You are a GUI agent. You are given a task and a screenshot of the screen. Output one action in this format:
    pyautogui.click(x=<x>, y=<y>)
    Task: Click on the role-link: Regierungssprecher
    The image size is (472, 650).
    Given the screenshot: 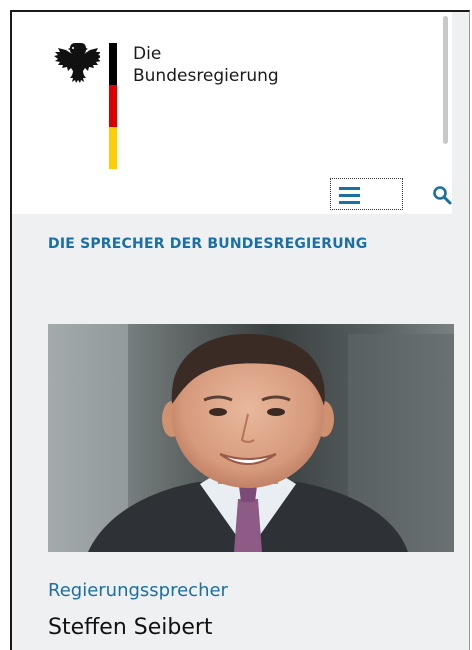 What is the action you would take?
    pyautogui.click(x=138, y=590)
    